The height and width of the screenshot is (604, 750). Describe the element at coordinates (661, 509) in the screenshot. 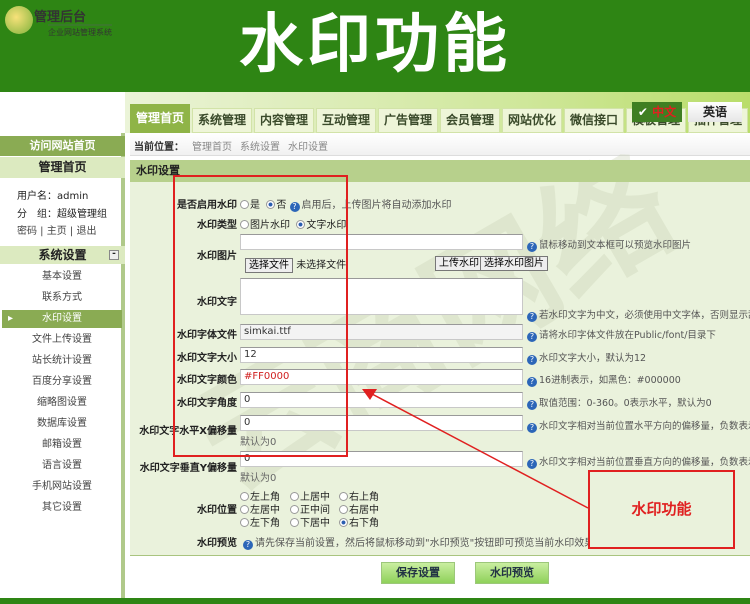

I see `annotation-label: 水印功能` at that location.